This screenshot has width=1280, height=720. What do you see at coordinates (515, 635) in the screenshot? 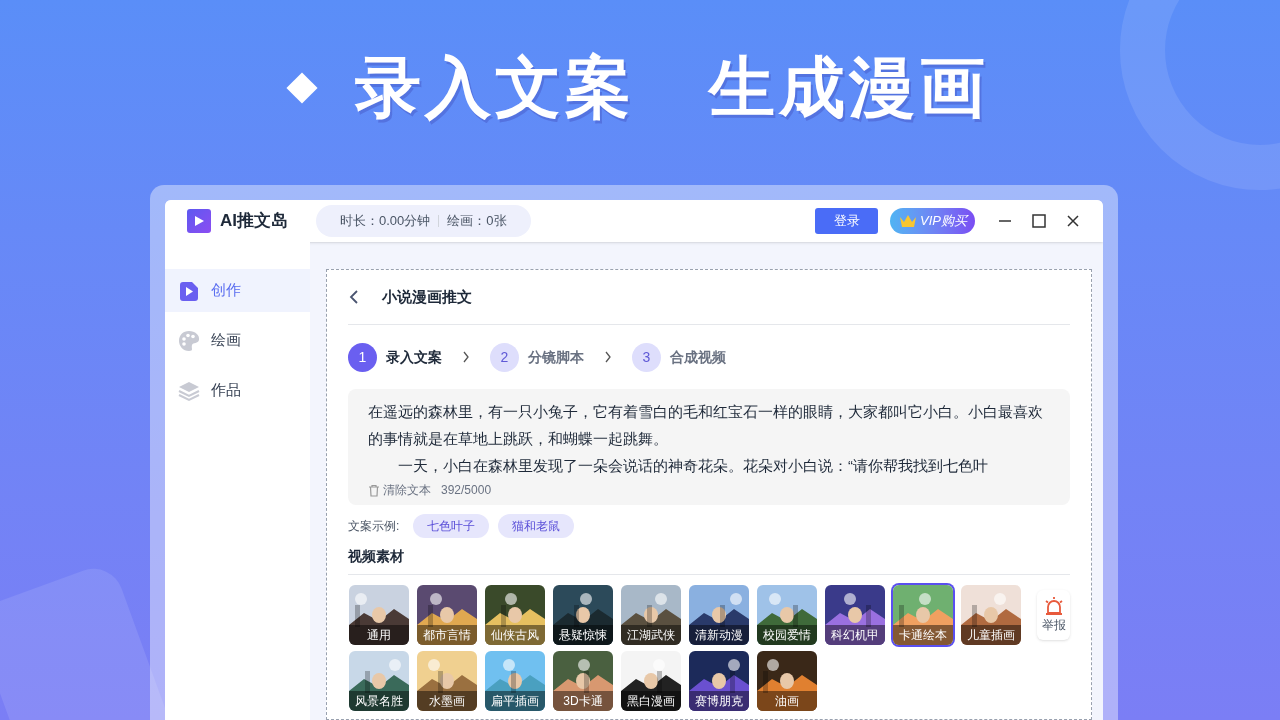
I see `tile-label: 仙侠古风` at bounding box center [515, 635].